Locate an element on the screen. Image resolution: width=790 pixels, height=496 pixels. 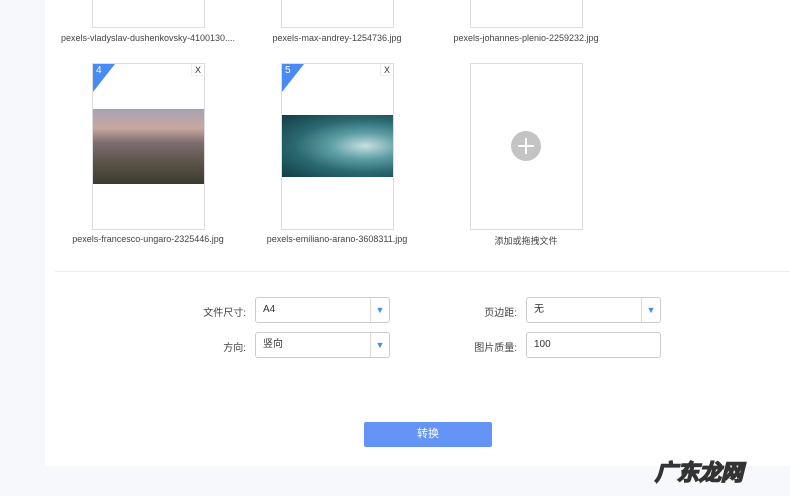
add-file-label: 添加或拖拽文件 is located at coordinates (526, 241).